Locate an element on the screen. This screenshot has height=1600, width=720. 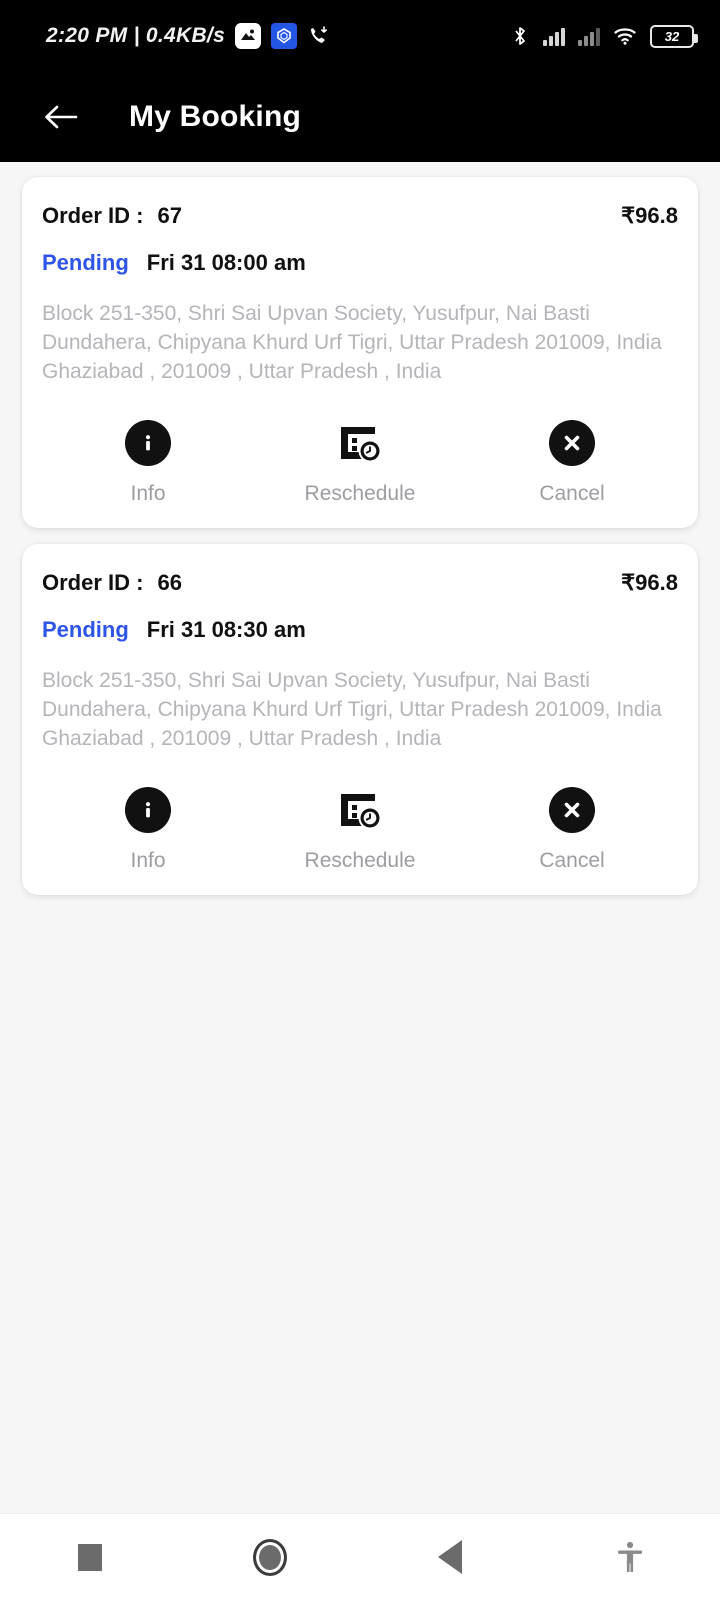
wifi-icon is located at coordinates (625, 36).